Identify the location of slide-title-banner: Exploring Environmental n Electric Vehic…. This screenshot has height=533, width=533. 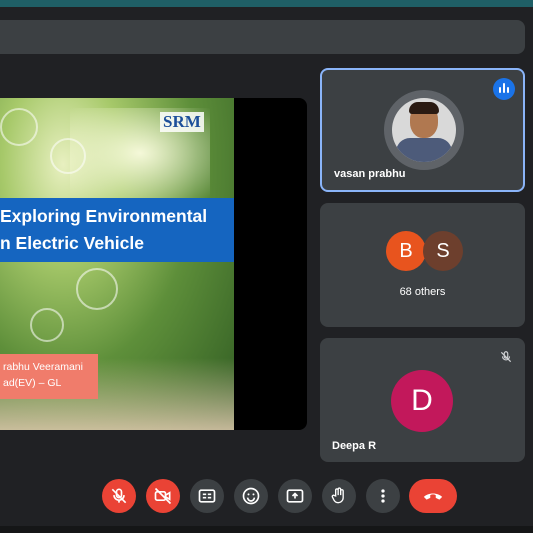
(117, 230).